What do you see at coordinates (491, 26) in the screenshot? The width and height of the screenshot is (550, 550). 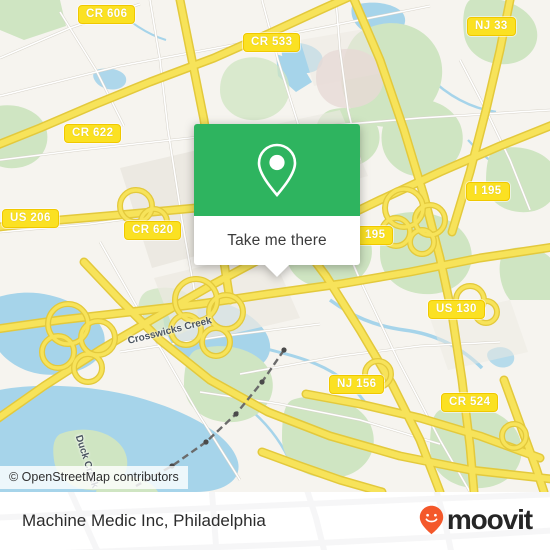 I see `road-shield: NJ 33` at bounding box center [491, 26].